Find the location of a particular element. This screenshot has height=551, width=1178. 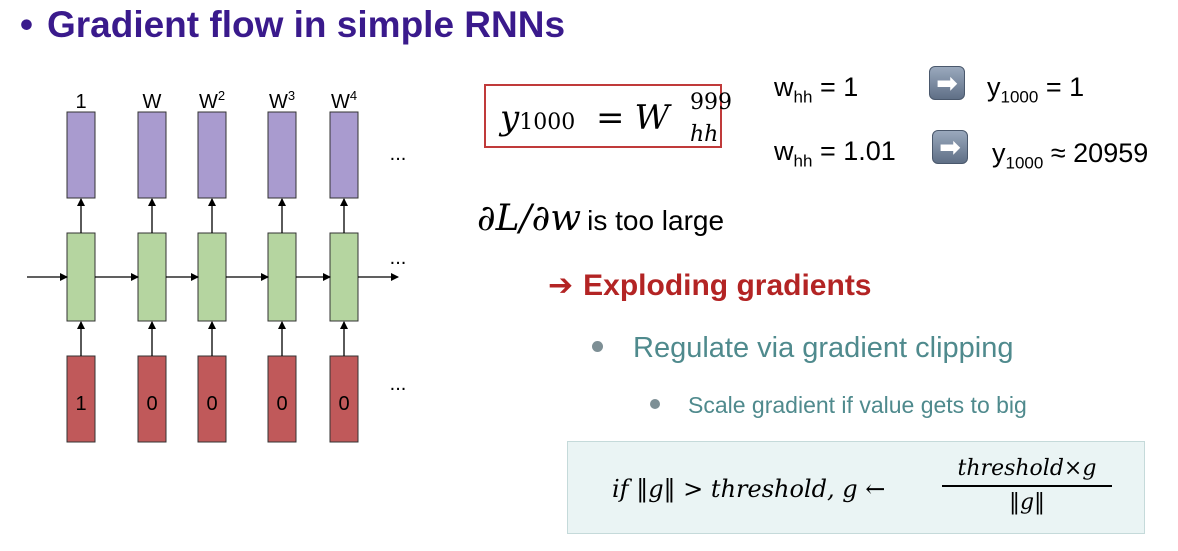

formula-eq: = is located at coordinates (610, 118).